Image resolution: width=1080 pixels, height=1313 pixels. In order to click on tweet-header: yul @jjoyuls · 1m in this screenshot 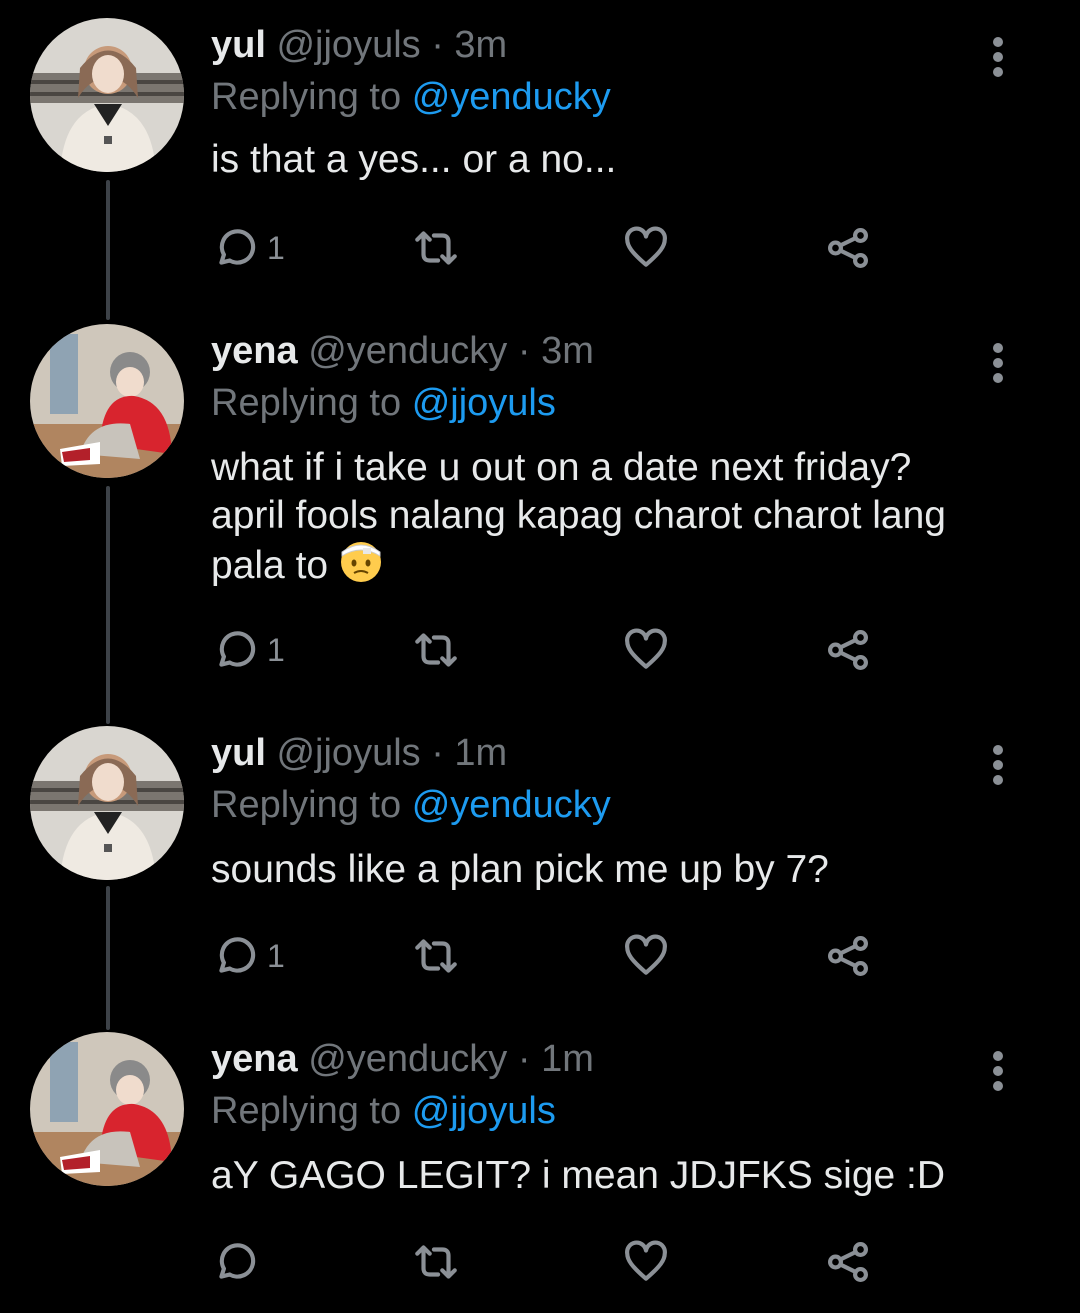, I will do `click(359, 753)`.